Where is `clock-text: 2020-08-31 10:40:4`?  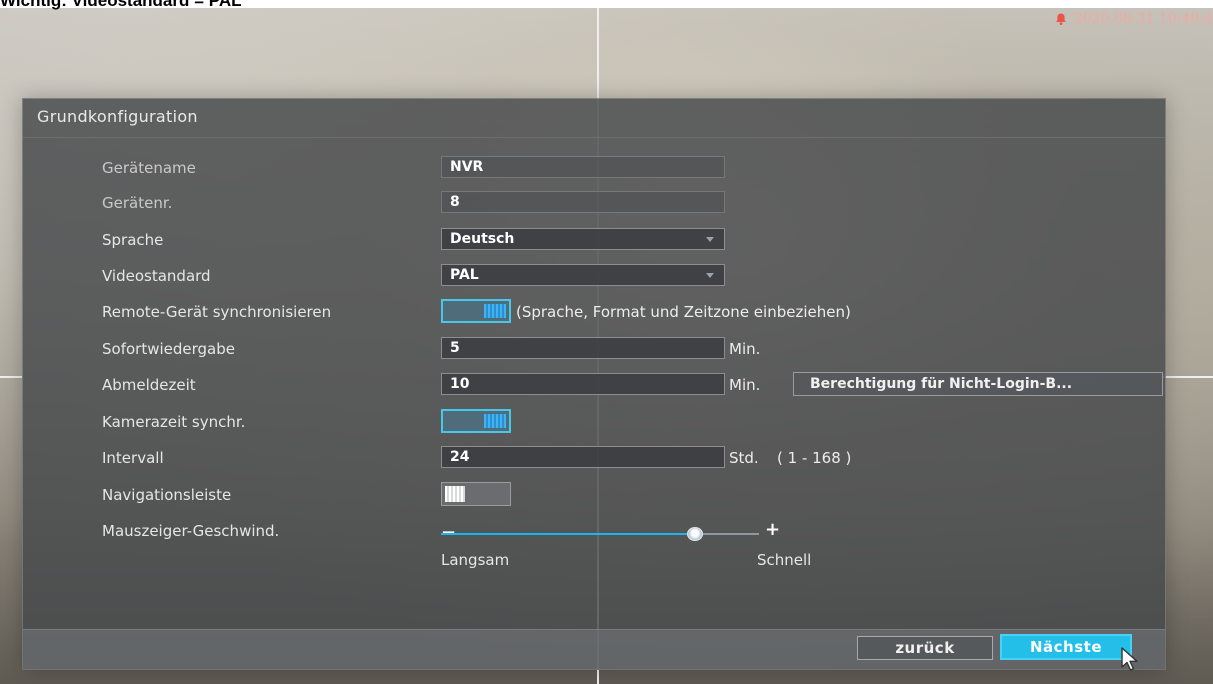
clock-text: 2020-08-31 10:40:4 is located at coordinates (1143, 19).